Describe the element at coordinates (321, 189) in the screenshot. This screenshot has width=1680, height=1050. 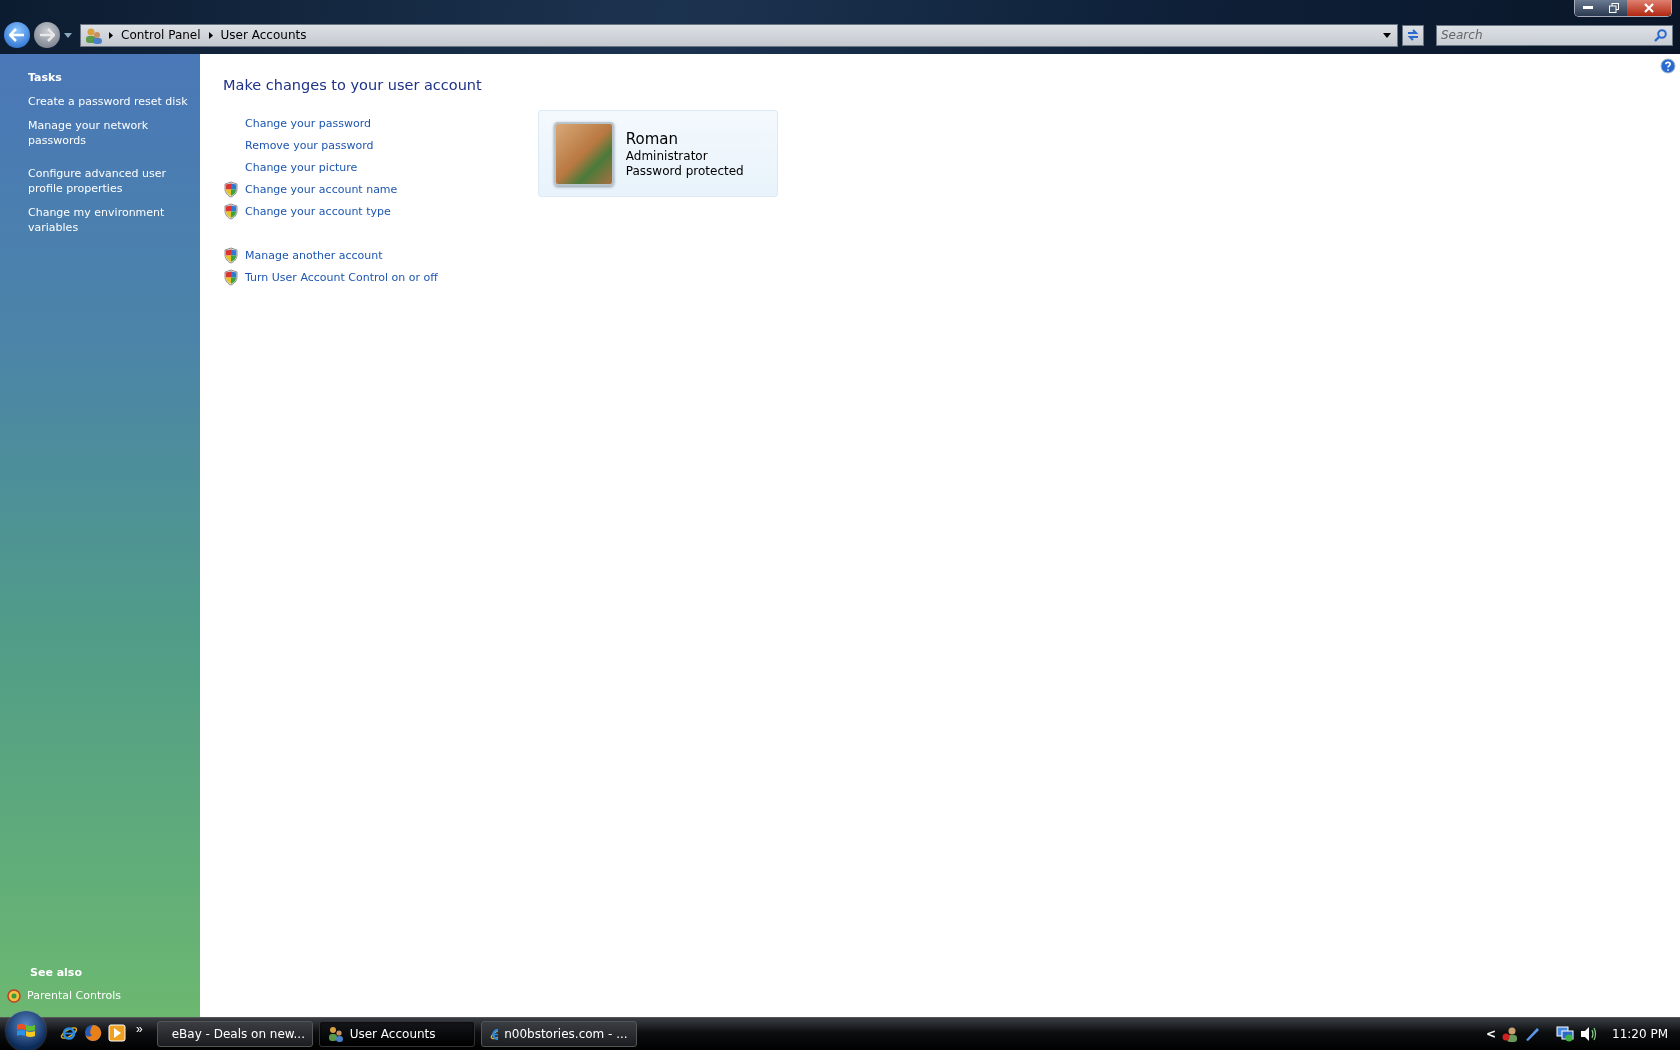
I see `task-link: Change your account name` at that location.